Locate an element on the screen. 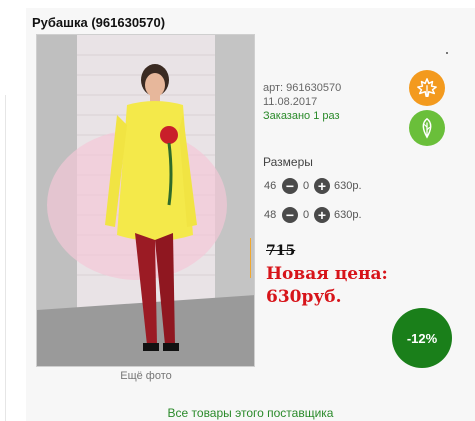  sizes-heading: Размеры is located at coordinates (288, 162).